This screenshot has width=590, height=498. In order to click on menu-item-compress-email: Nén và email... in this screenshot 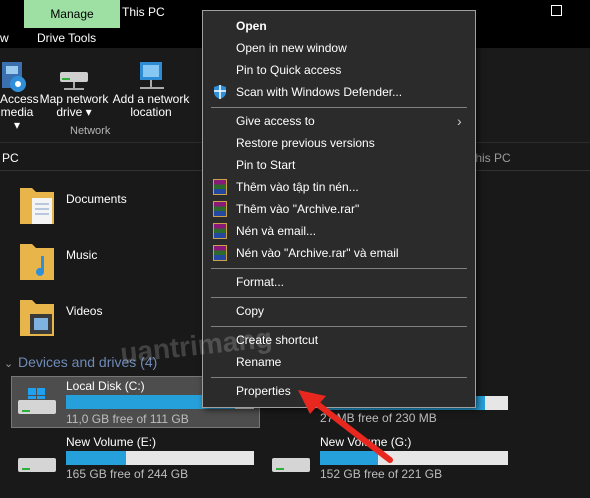, I will do `click(276, 231)`.